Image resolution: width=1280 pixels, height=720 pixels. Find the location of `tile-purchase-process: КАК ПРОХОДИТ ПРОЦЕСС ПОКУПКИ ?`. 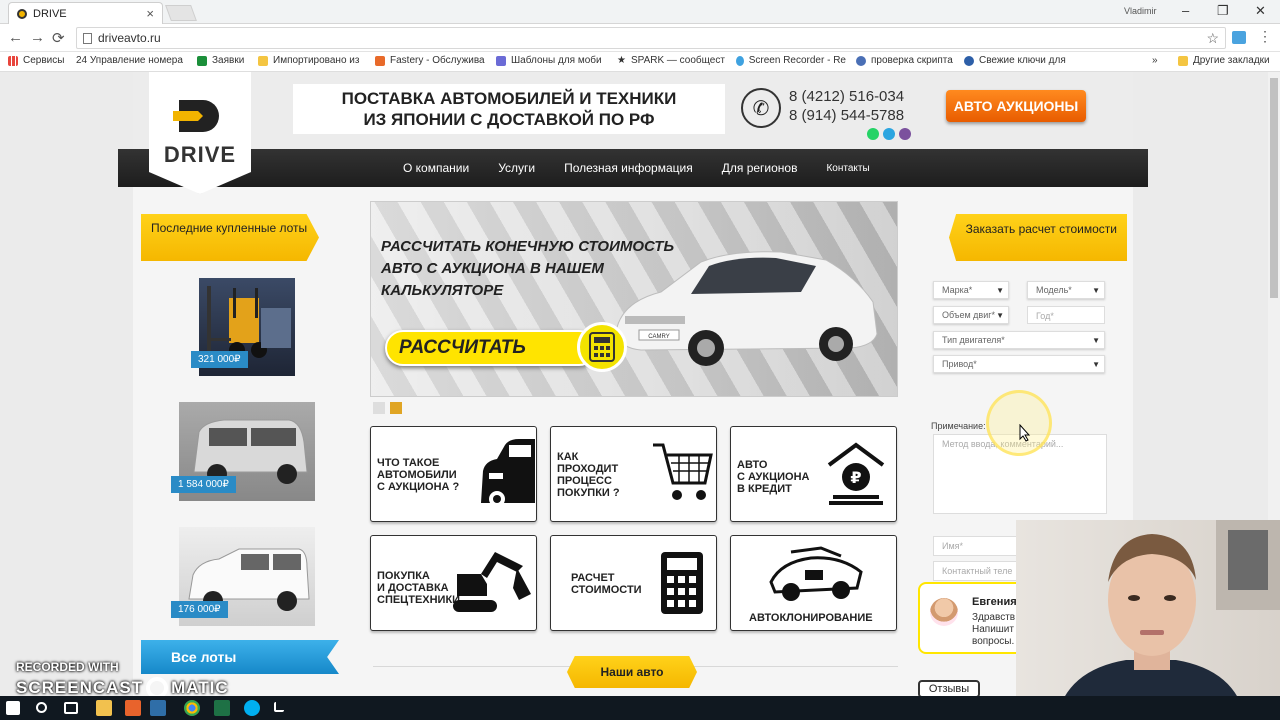

tile-purchase-process: КАК ПРОХОДИТ ПРОЦЕСС ПОКУПКИ ? is located at coordinates (633, 474).